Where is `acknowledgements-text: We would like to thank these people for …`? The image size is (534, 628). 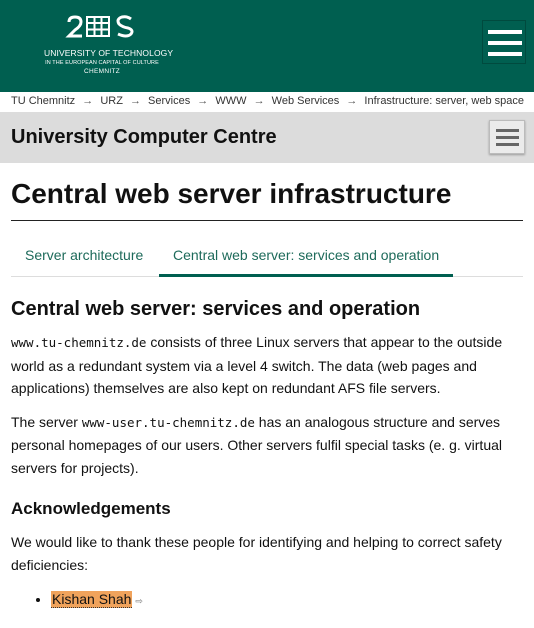
acknowledgements-text: We would like to thank these people for … is located at coordinates (256, 553).